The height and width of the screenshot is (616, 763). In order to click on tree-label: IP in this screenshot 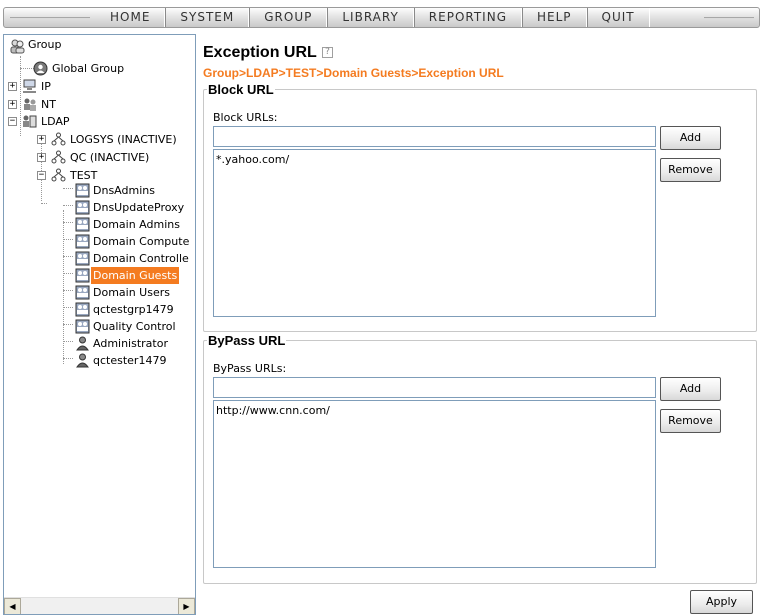, I will do `click(46, 86)`.